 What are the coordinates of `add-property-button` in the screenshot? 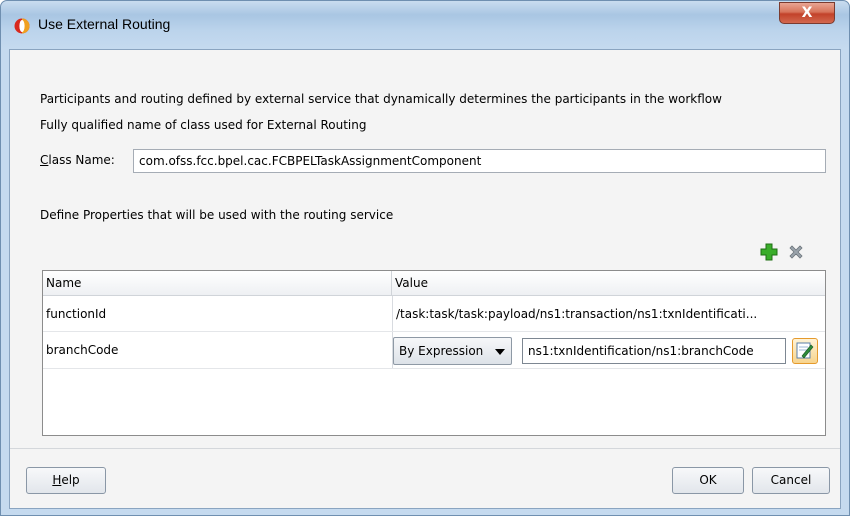 It's located at (769, 252).